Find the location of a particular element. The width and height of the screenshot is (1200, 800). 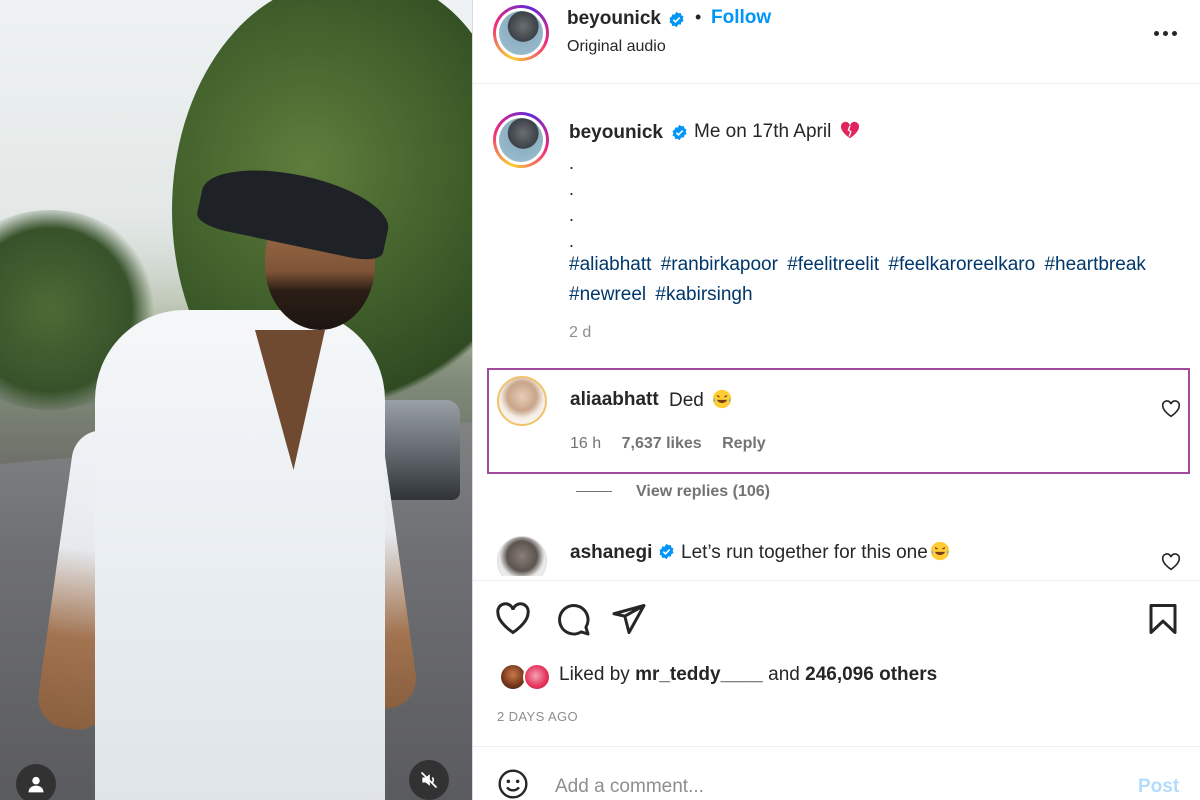

follow-button: Follow is located at coordinates (741, 18).